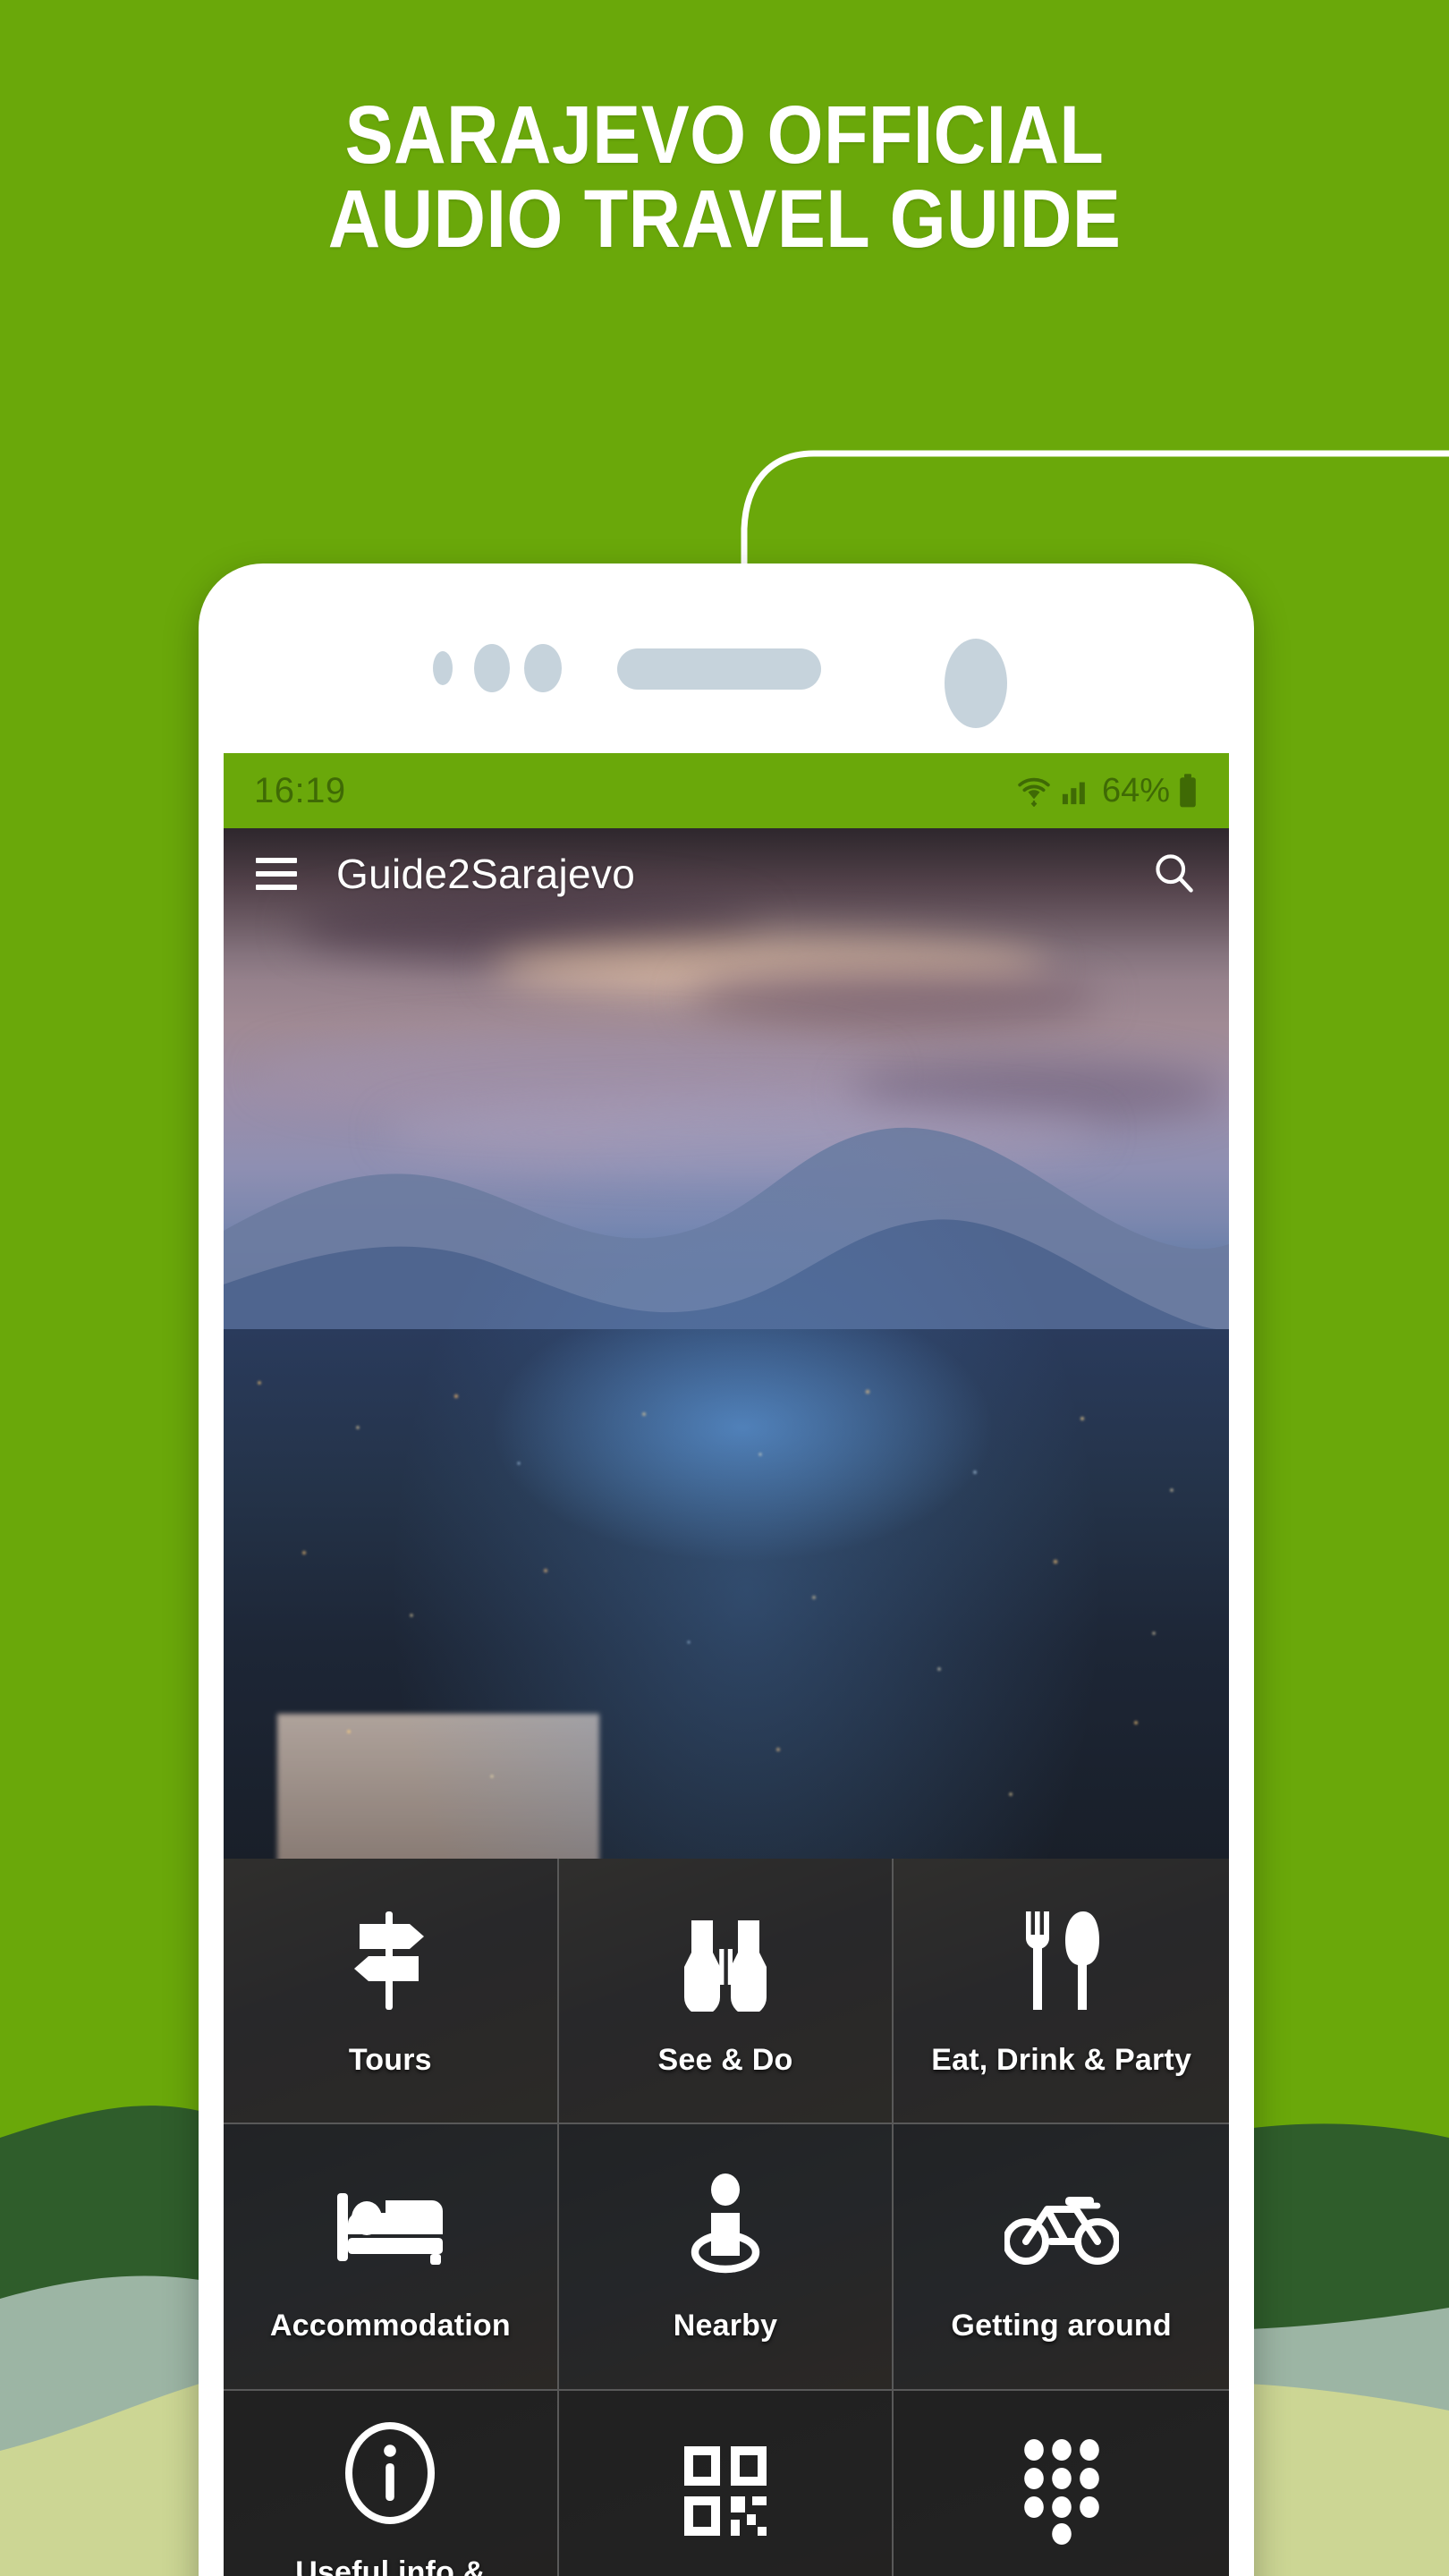 This screenshot has width=1449, height=2576. What do you see at coordinates (725, 2226) in the screenshot?
I see `person-pin-icon` at bounding box center [725, 2226].